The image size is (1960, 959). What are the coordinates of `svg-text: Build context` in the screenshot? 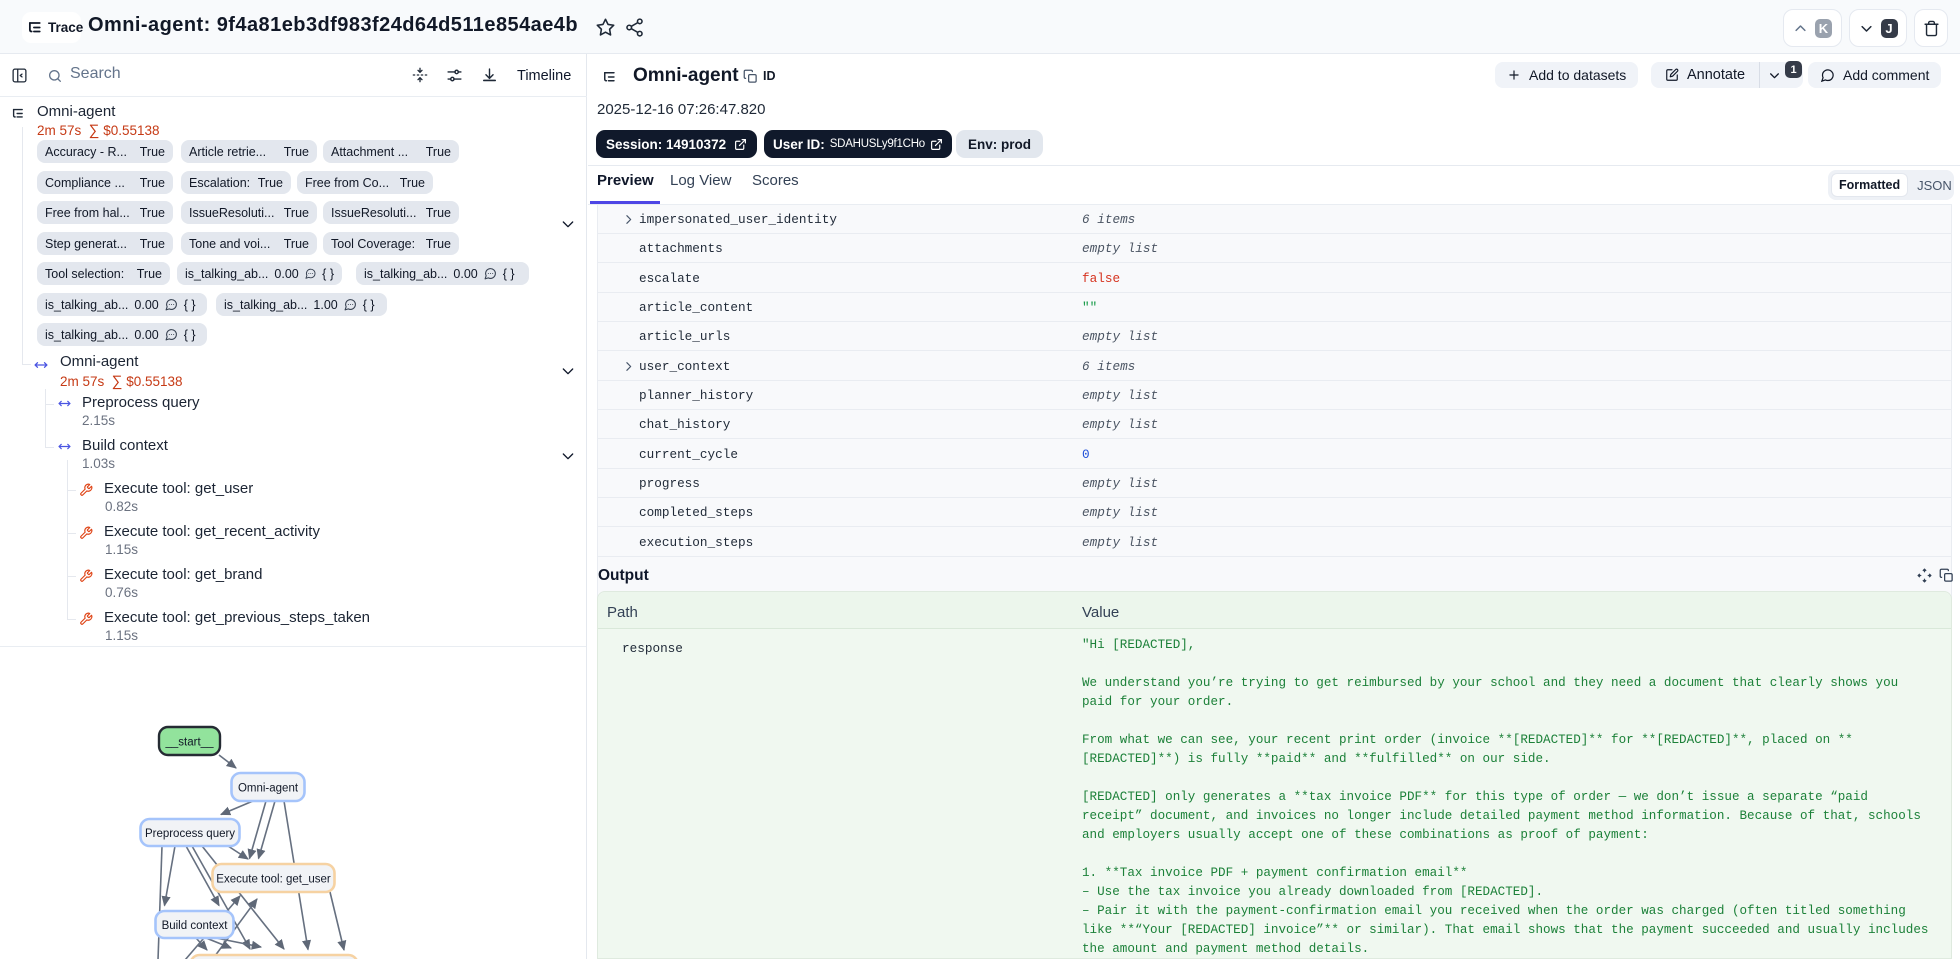 It's located at (195, 926).